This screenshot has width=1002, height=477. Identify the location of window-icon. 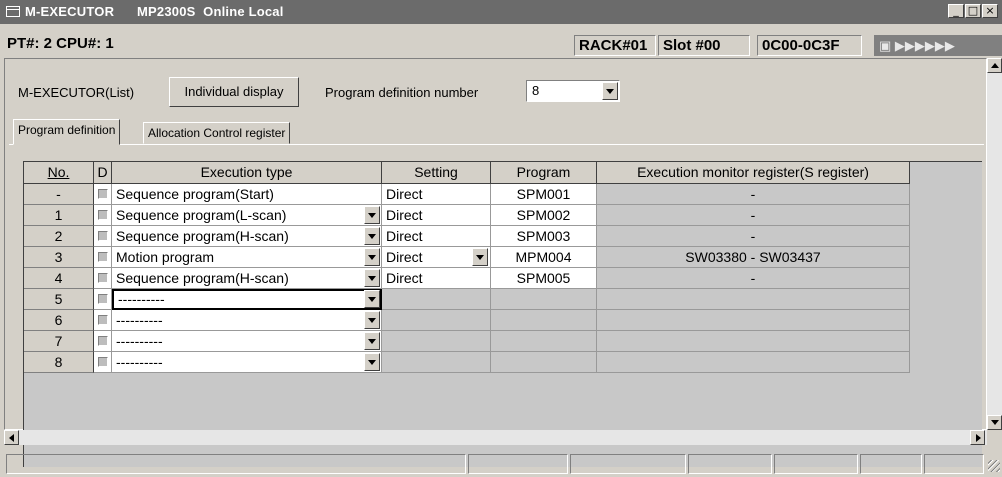
(13, 11).